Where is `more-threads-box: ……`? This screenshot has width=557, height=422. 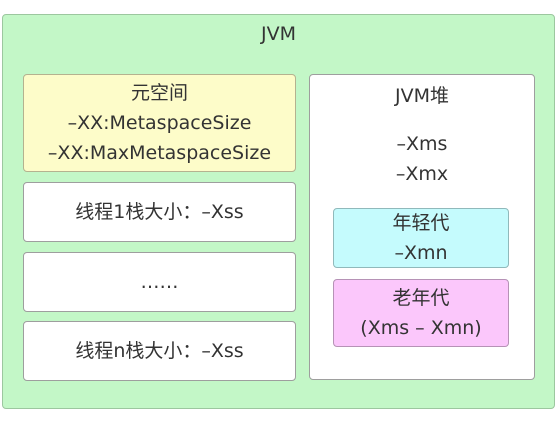
more-threads-box: …… is located at coordinates (159, 282).